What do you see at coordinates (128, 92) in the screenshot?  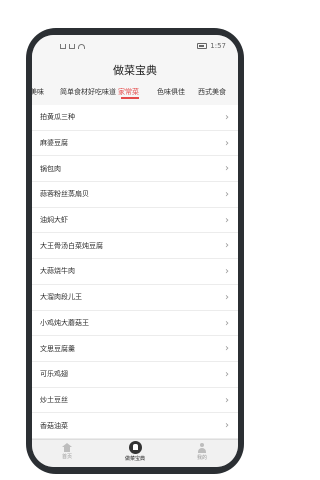 I see `tab-home-cooking: 家常菜` at bounding box center [128, 92].